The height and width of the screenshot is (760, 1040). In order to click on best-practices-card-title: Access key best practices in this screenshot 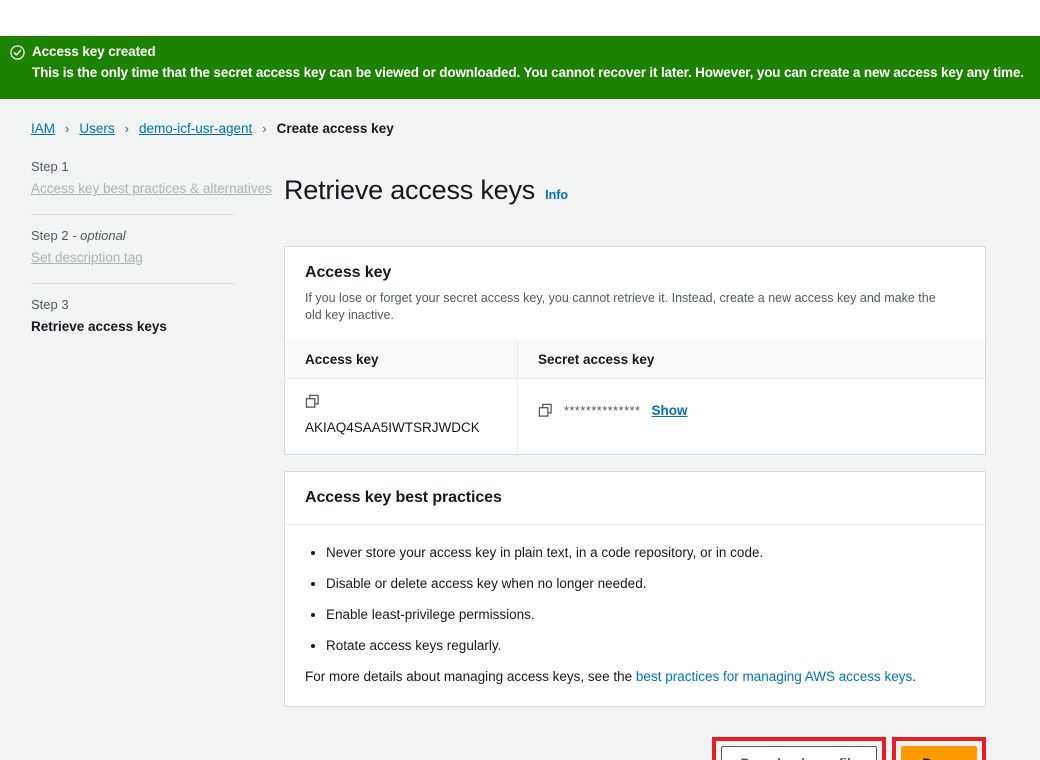, I will do `click(403, 498)`.